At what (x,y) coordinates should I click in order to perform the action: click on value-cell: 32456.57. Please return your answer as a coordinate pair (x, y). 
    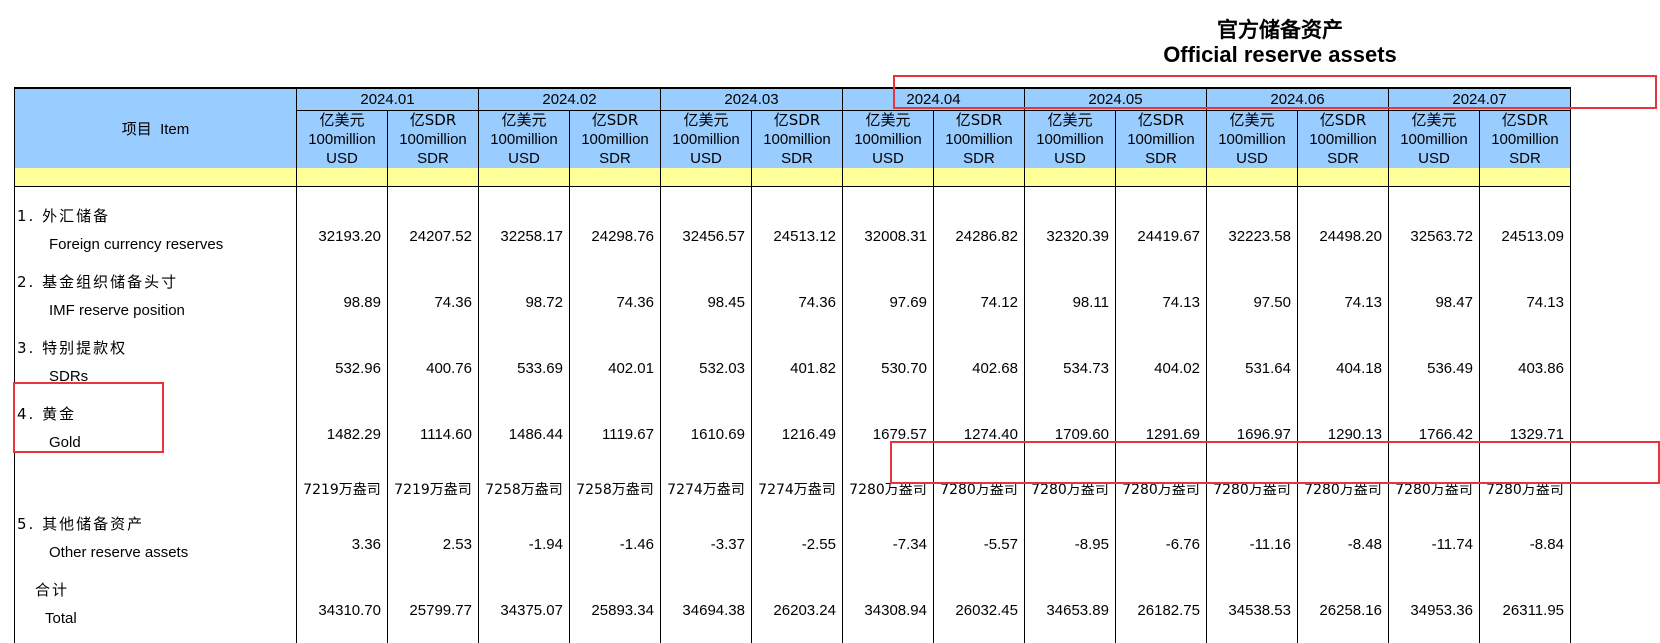
    Looking at the image, I should click on (706, 236).